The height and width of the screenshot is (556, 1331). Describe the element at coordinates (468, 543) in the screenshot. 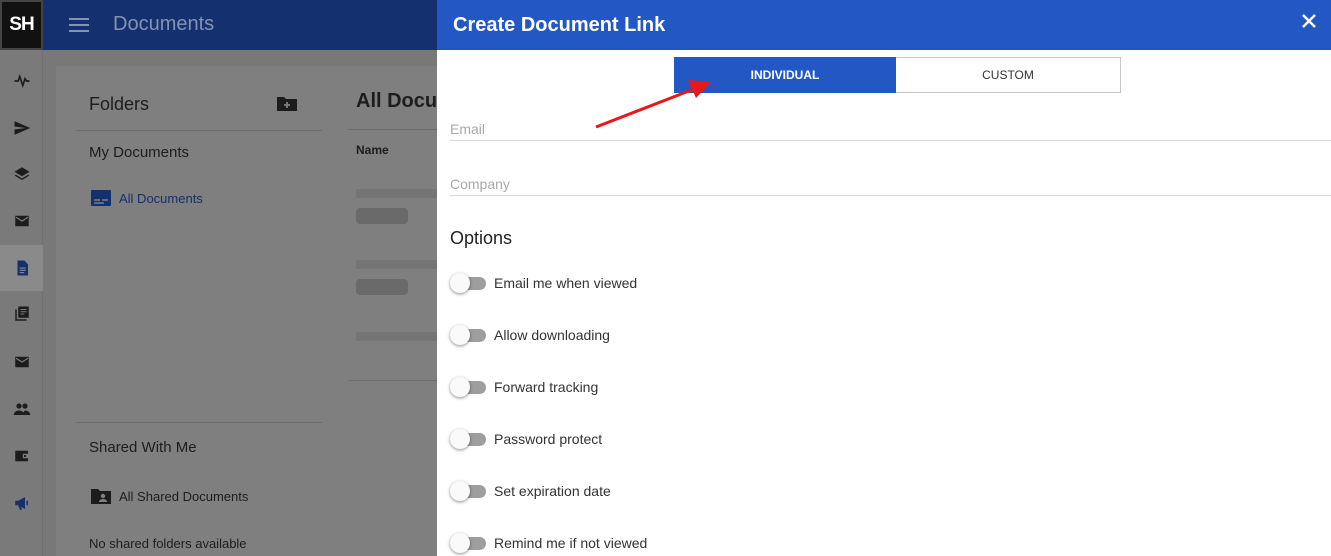

I see `remind-if-not-viewed-toggle` at that location.